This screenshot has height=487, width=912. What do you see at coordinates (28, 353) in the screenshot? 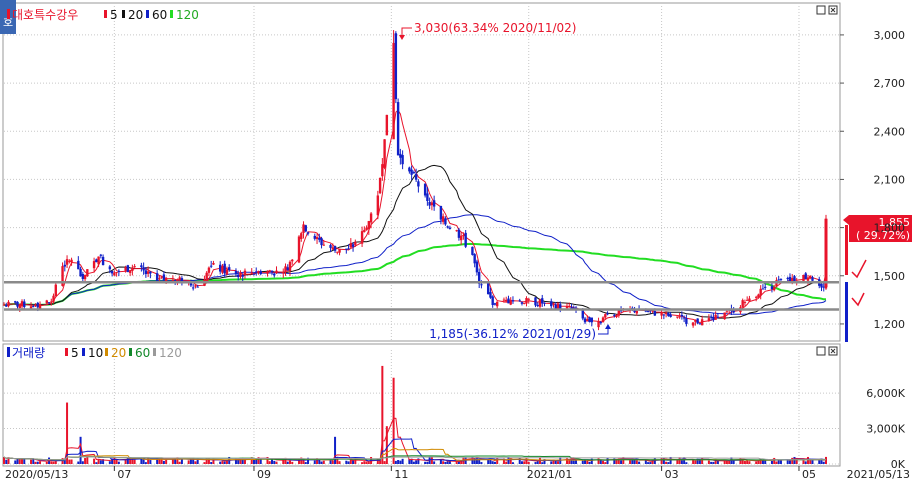
I see `volume-title: 거래량` at bounding box center [28, 353].